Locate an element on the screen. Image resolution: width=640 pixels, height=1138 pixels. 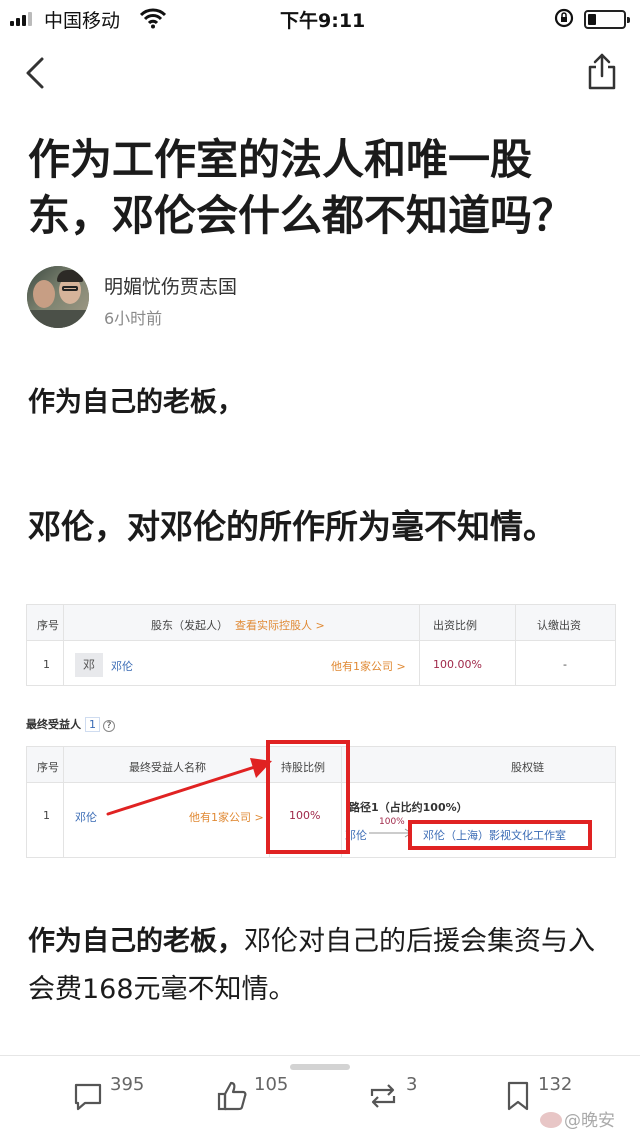
shareholder-ratio: 100.00% is located at coordinates (457, 664).